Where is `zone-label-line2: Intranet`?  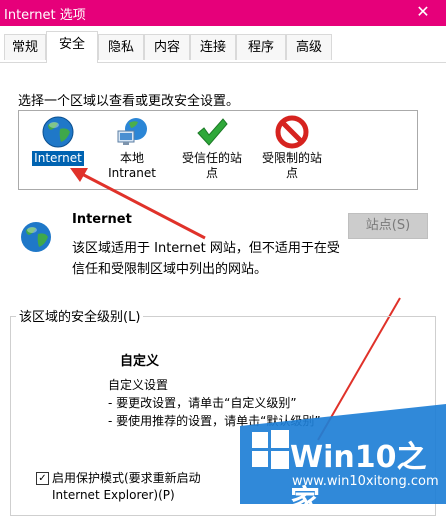 zone-label-line2: Intranet is located at coordinates (132, 173).